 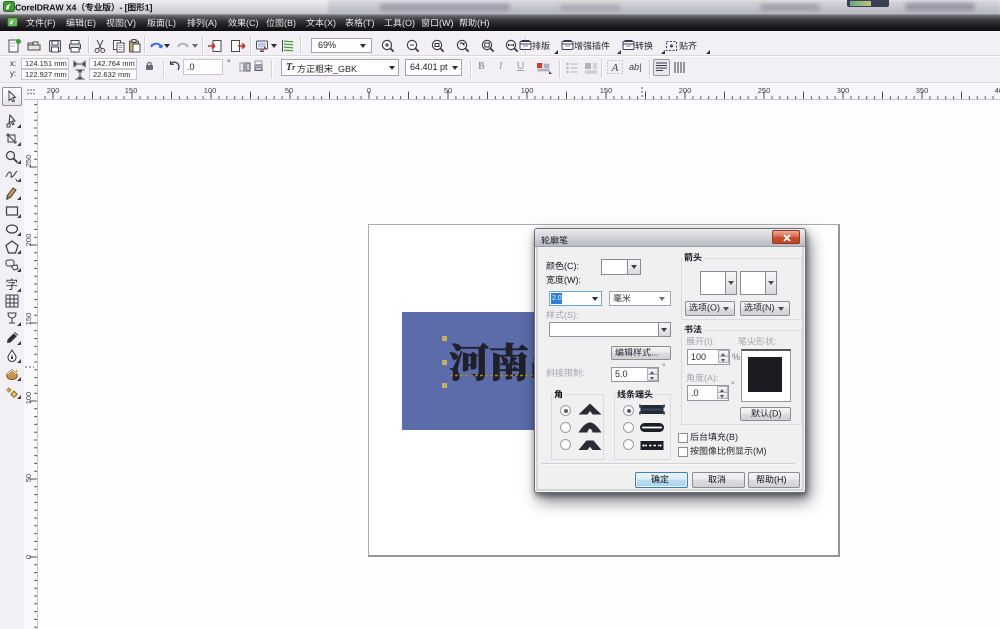 I want to click on svg-text: A, so click(x=615, y=68).